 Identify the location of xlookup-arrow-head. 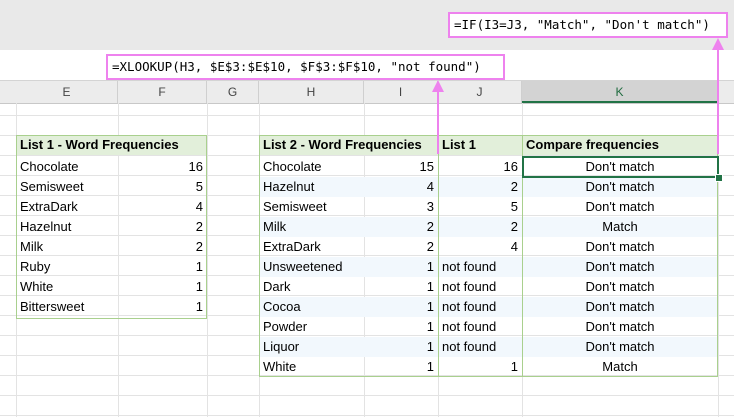
(438, 86).